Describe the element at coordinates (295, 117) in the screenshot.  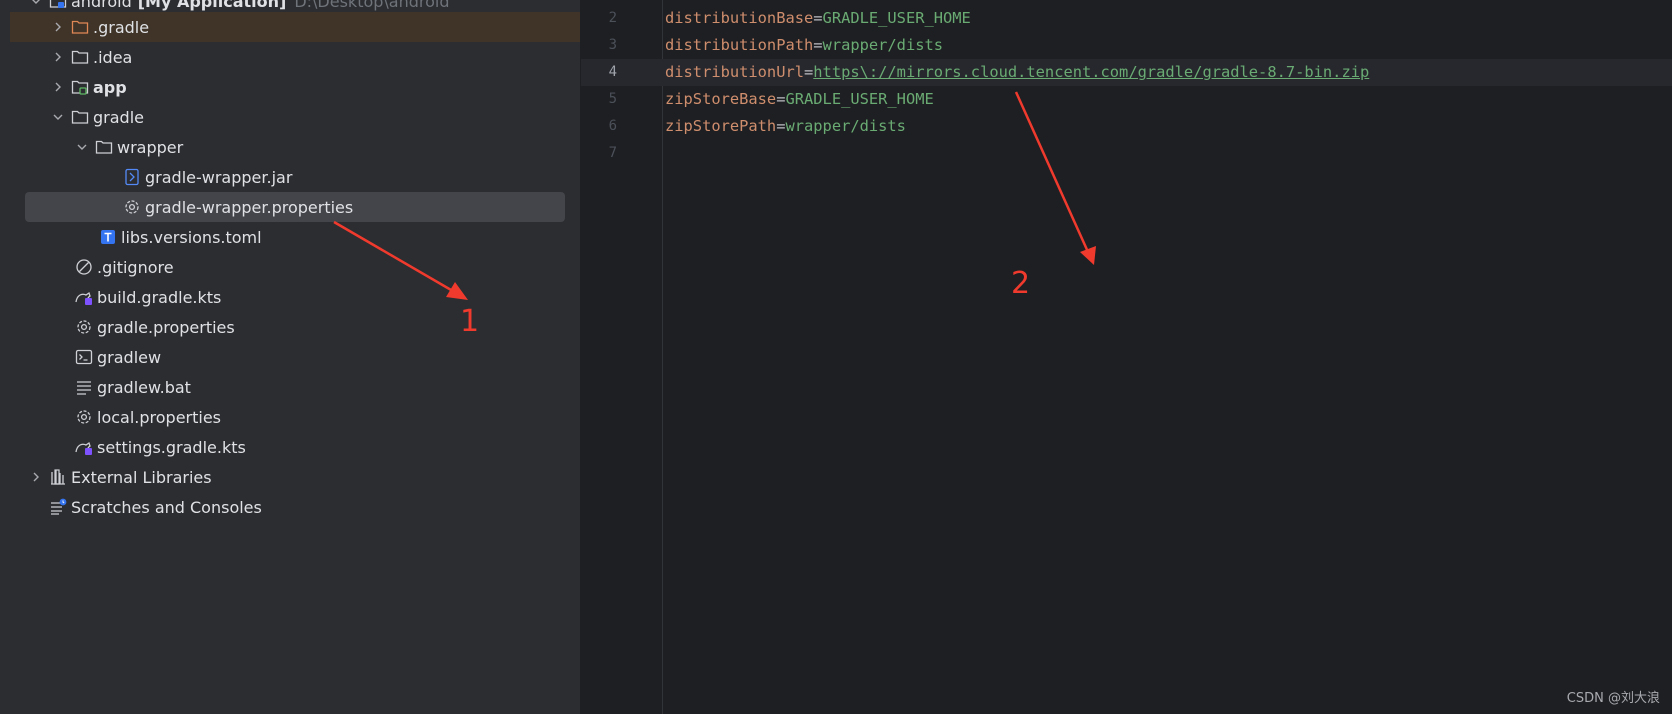
I see `tree-item-gradle-folder: gradle` at that location.